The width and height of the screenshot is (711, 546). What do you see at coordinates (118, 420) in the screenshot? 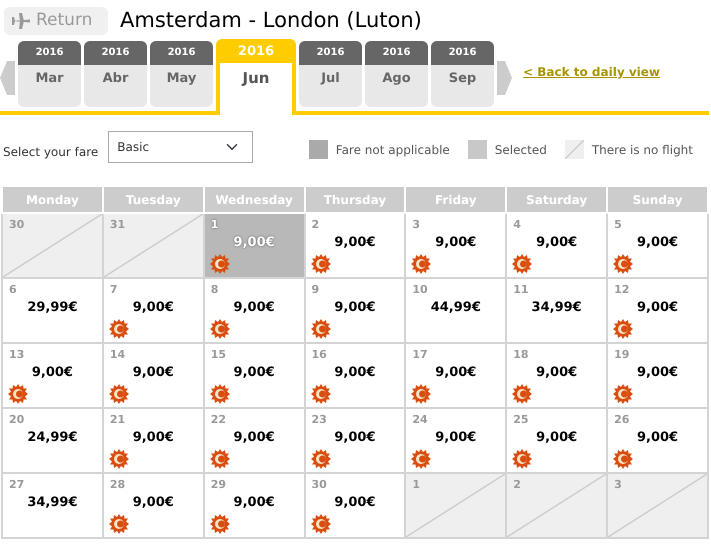
I see `day-number: 21` at bounding box center [118, 420].